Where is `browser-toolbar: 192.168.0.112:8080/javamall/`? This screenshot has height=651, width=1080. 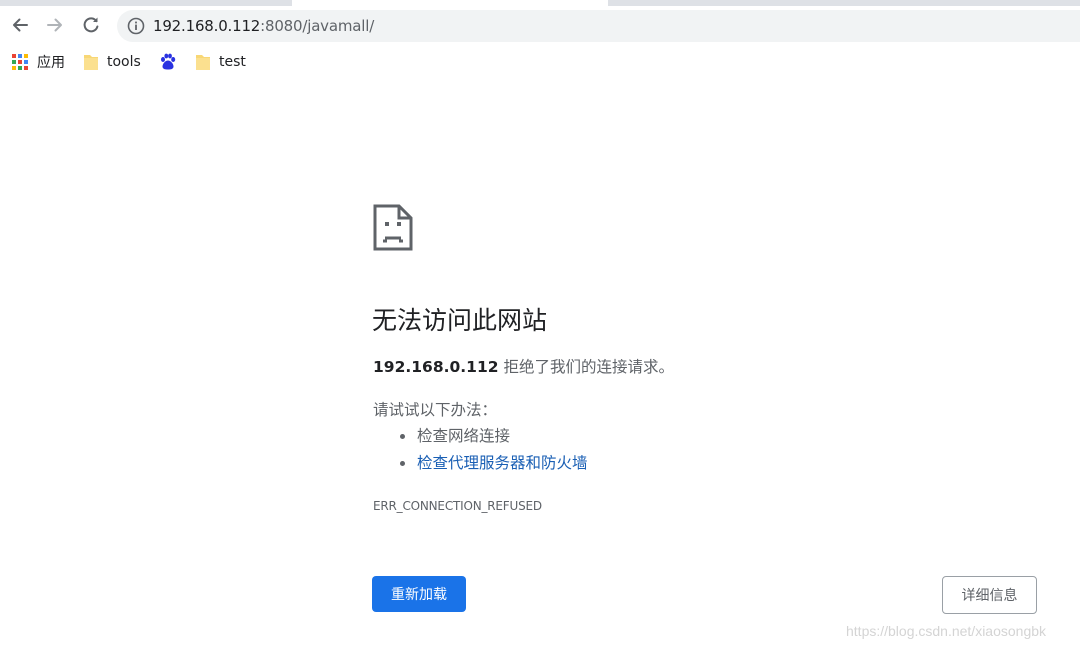 browser-toolbar: 192.168.0.112:8080/javamall/ is located at coordinates (540, 25).